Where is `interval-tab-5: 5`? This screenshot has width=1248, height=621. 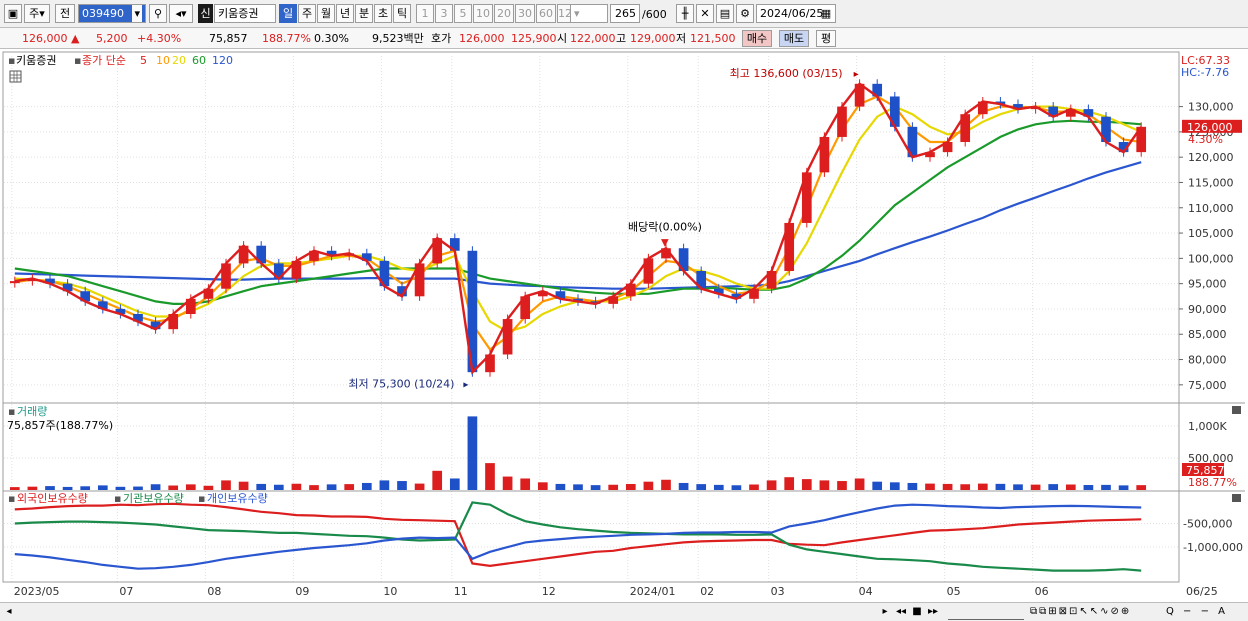 interval-tab-5: 5 is located at coordinates (463, 13).